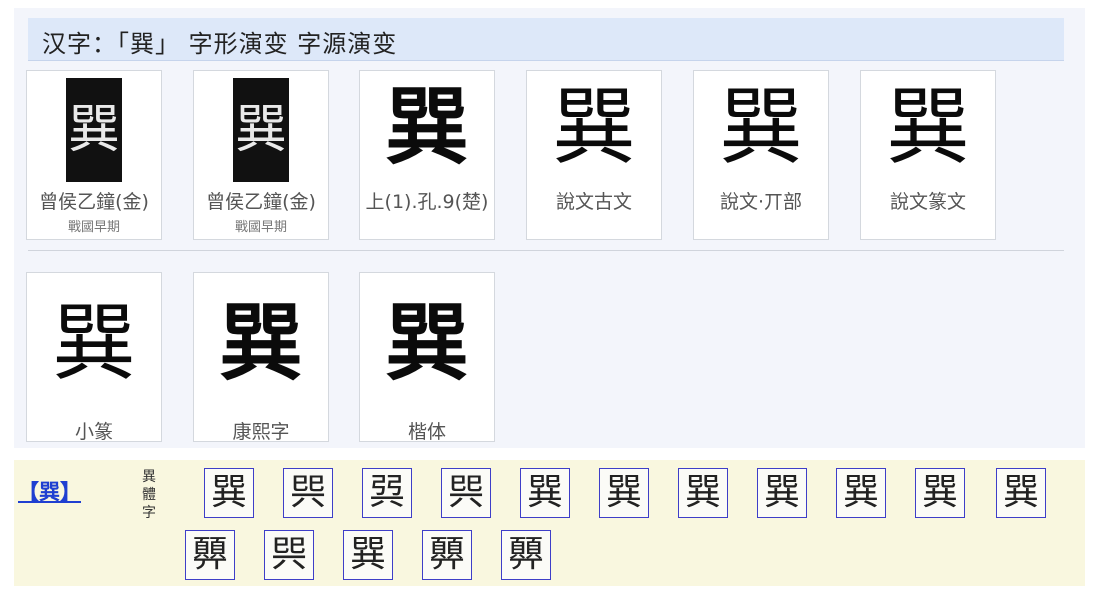  Describe the element at coordinates (593, 202) in the screenshot. I see `glyph-source-label: 說文古文` at that location.